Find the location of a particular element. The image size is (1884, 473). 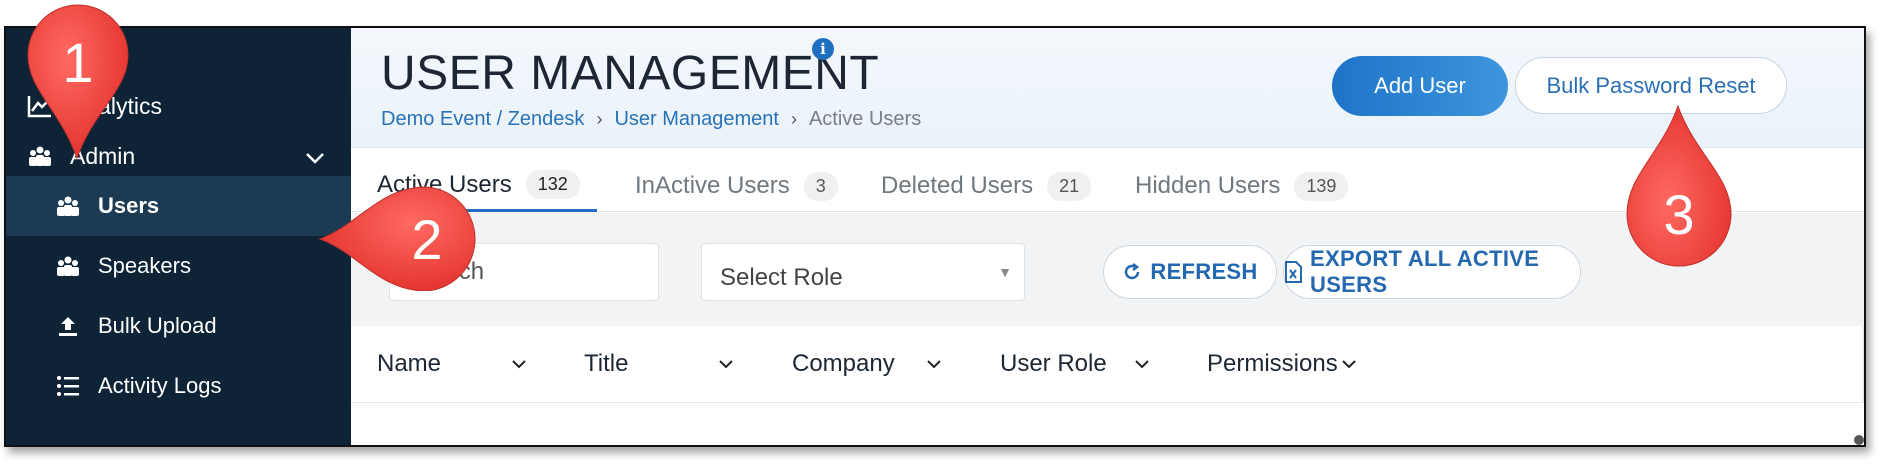

tab-hidden-users: Hidden Users 139 is located at coordinates (1242, 186).